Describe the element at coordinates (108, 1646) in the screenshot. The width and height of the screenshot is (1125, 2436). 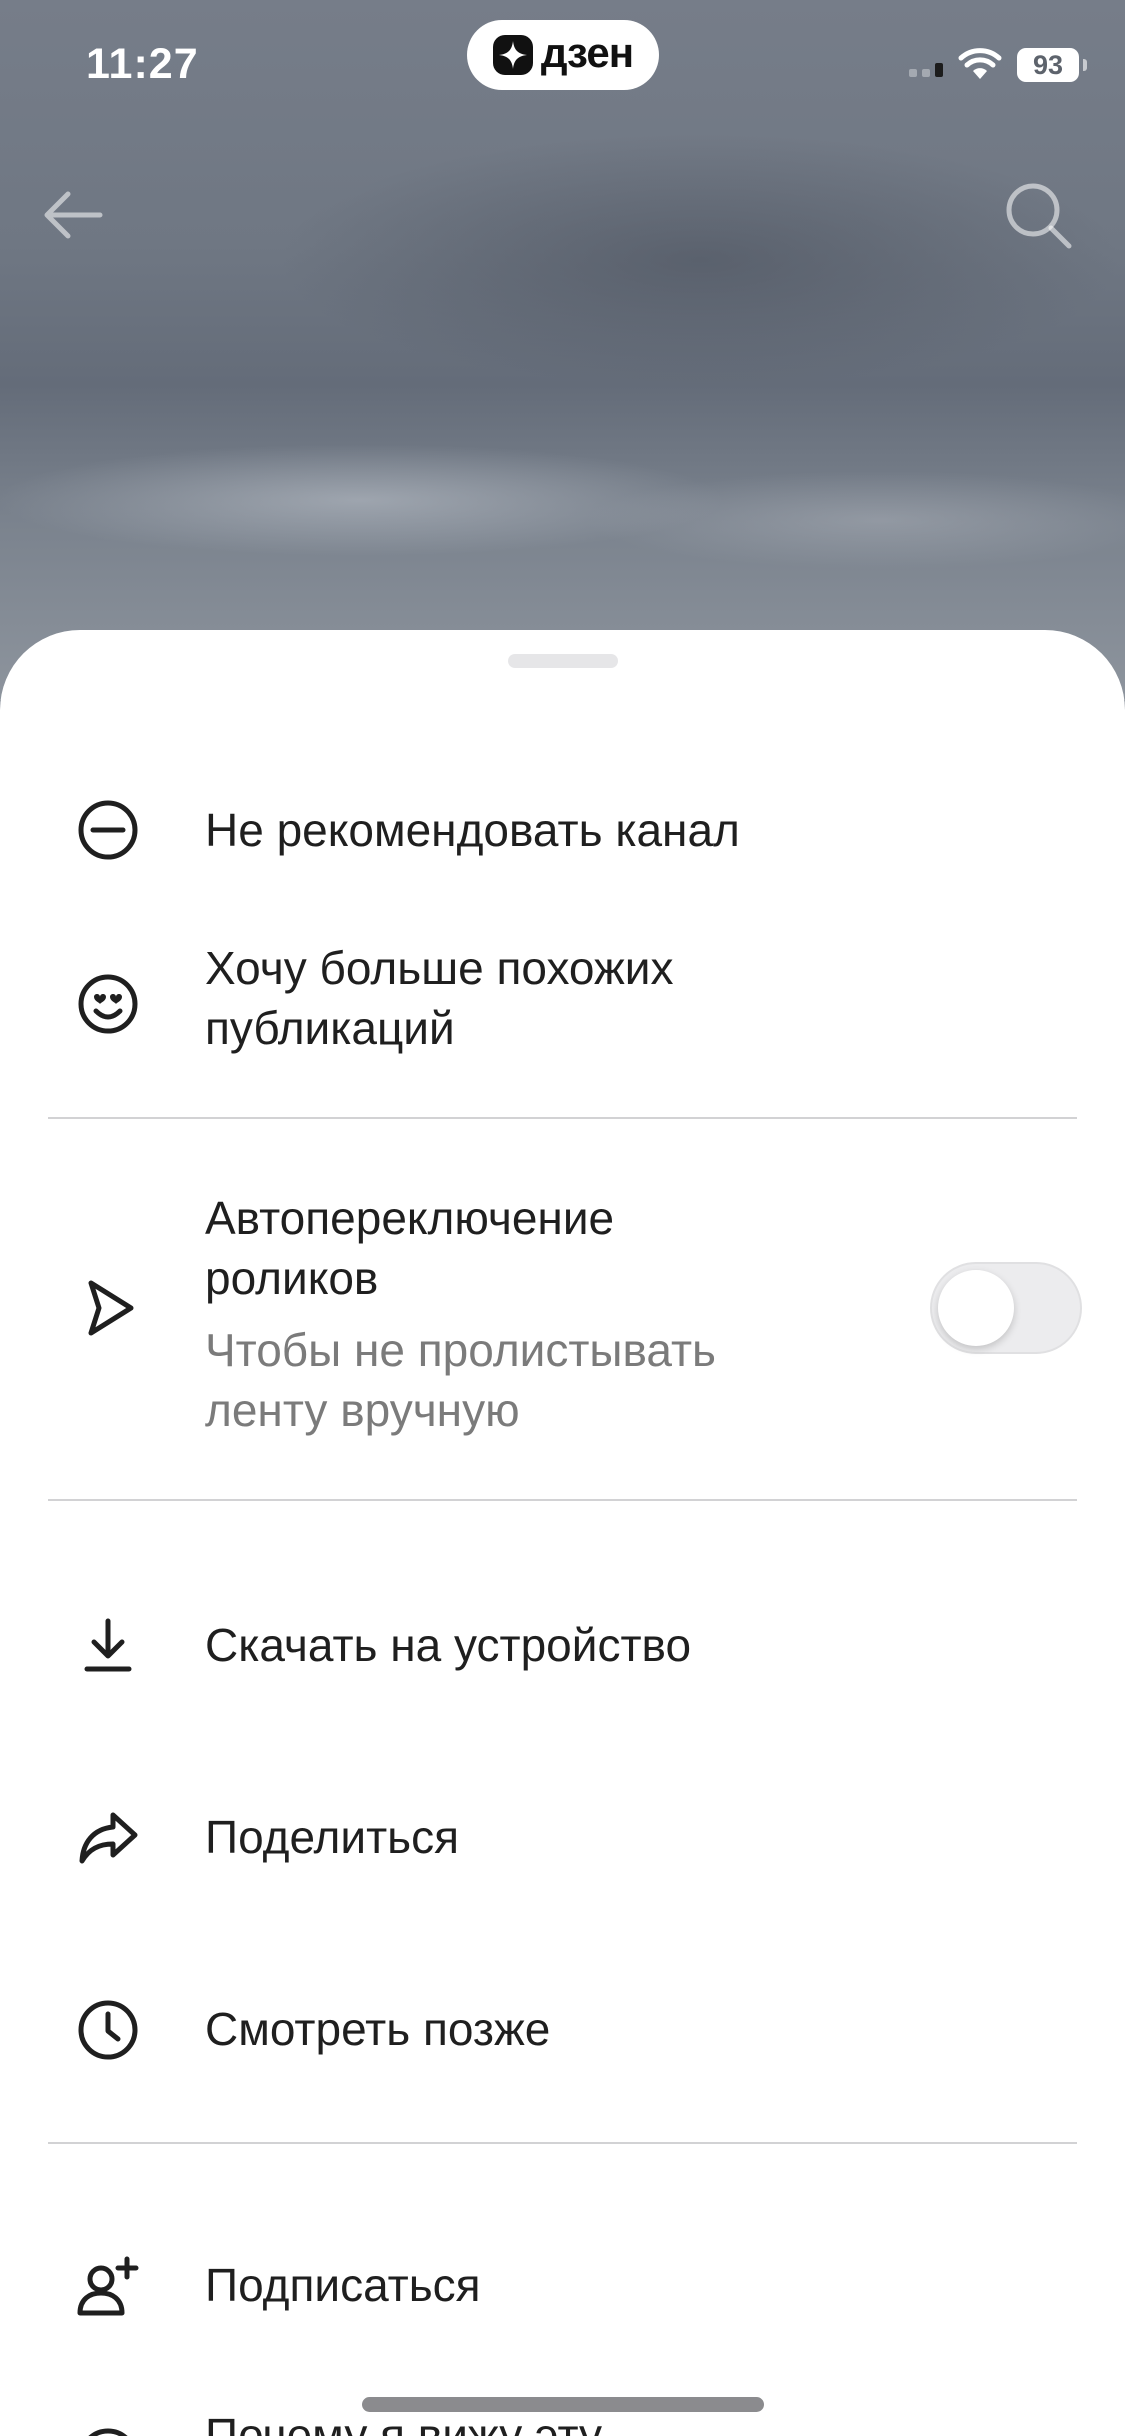
I see `download-icon` at that location.